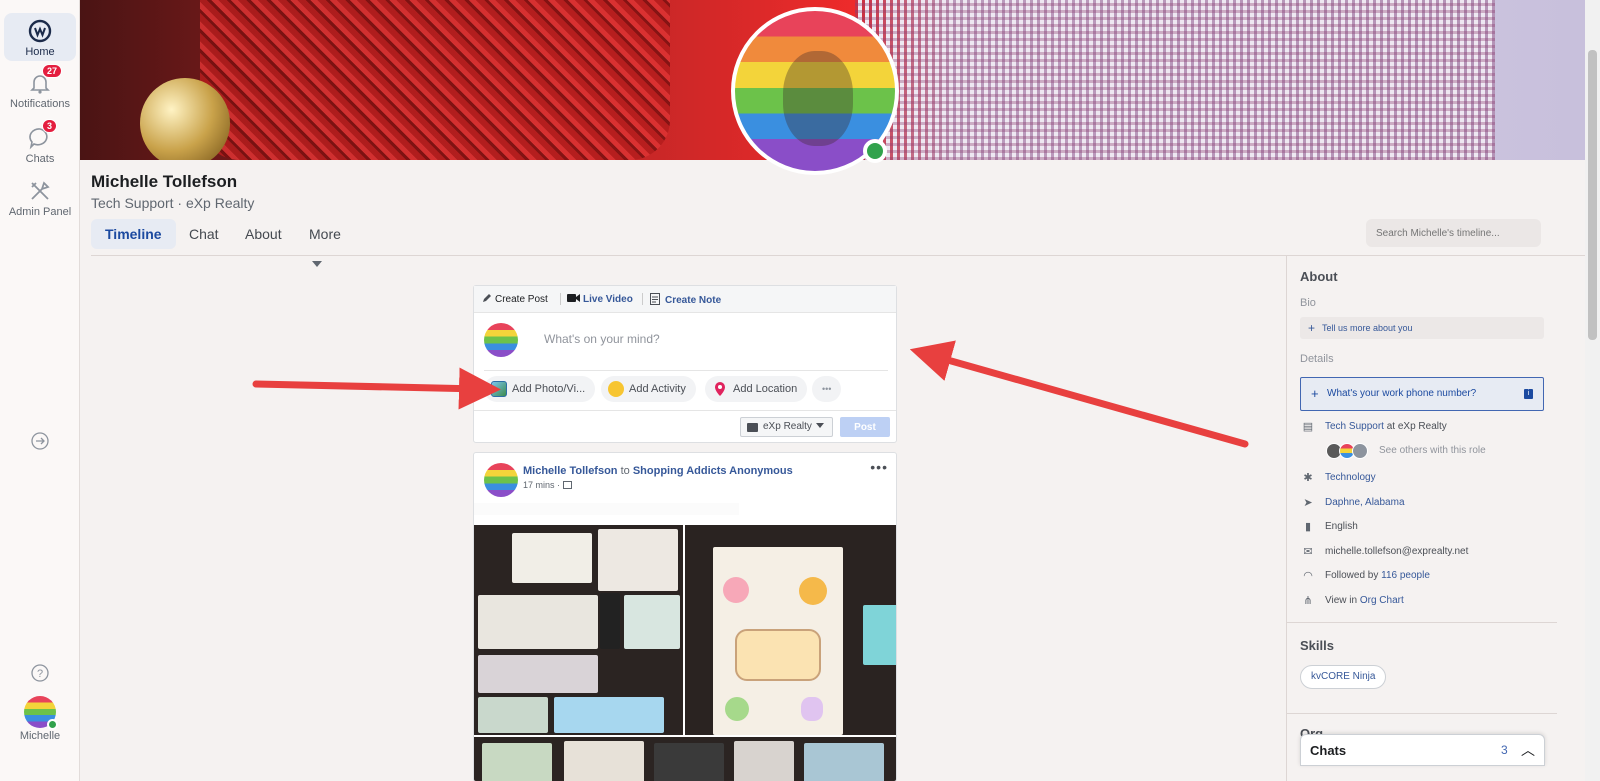 Image resolution: width=1600 pixels, height=781 pixels. Describe the element at coordinates (602, 339) in the screenshot. I see `composer-text-input: What's on your mind?` at that location.